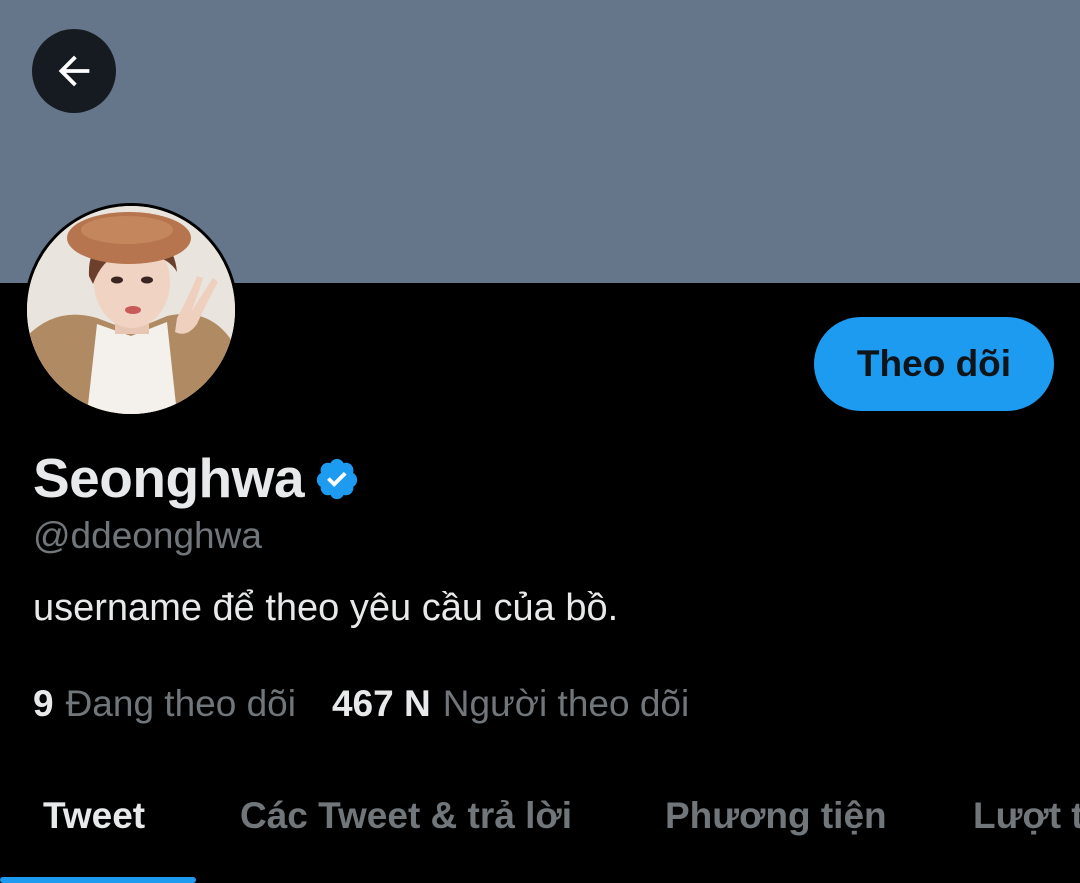 The width and height of the screenshot is (1080, 883). What do you see at coordinates (566, 703) in the screenshot?
I see `followers-label: Người theo dõi` at bounding box center [566, 703].